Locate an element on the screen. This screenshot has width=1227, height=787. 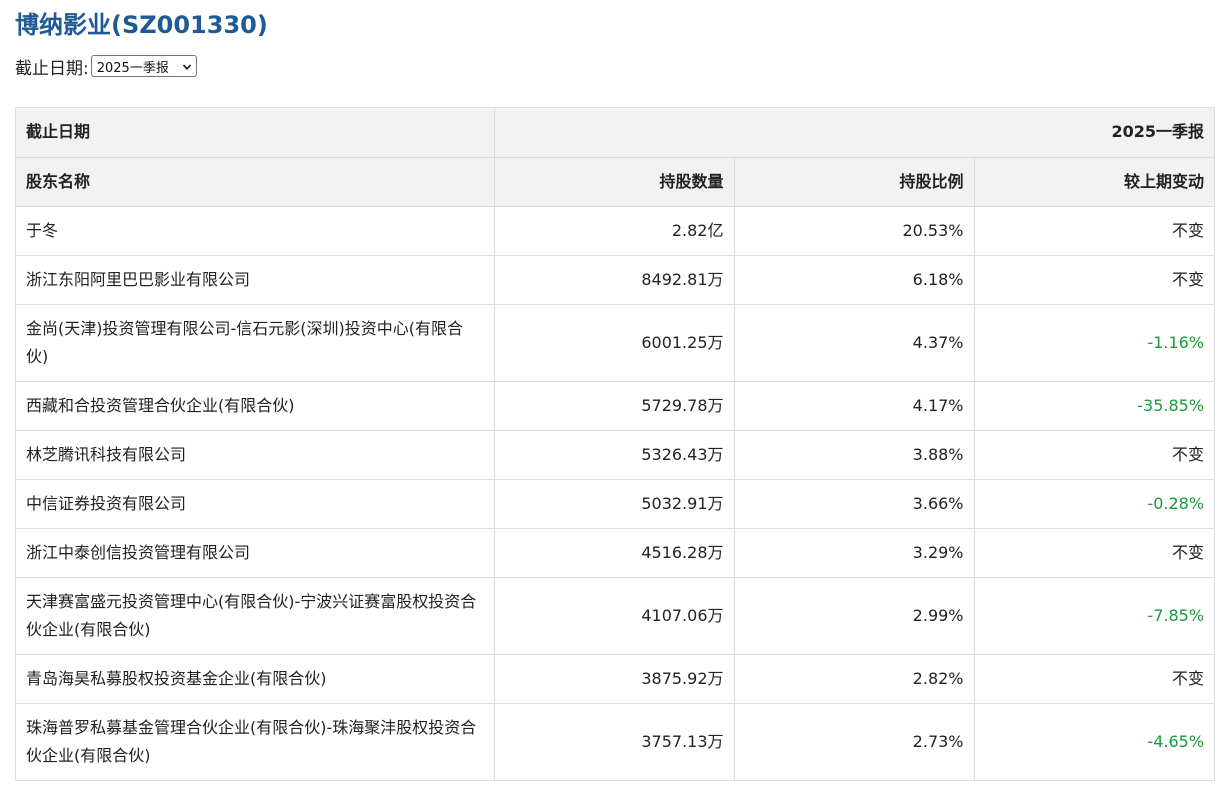
shareholder-name: 青岛海昊私募股权投资基金企业(有限合伙) is located at coordinates (255, 678).